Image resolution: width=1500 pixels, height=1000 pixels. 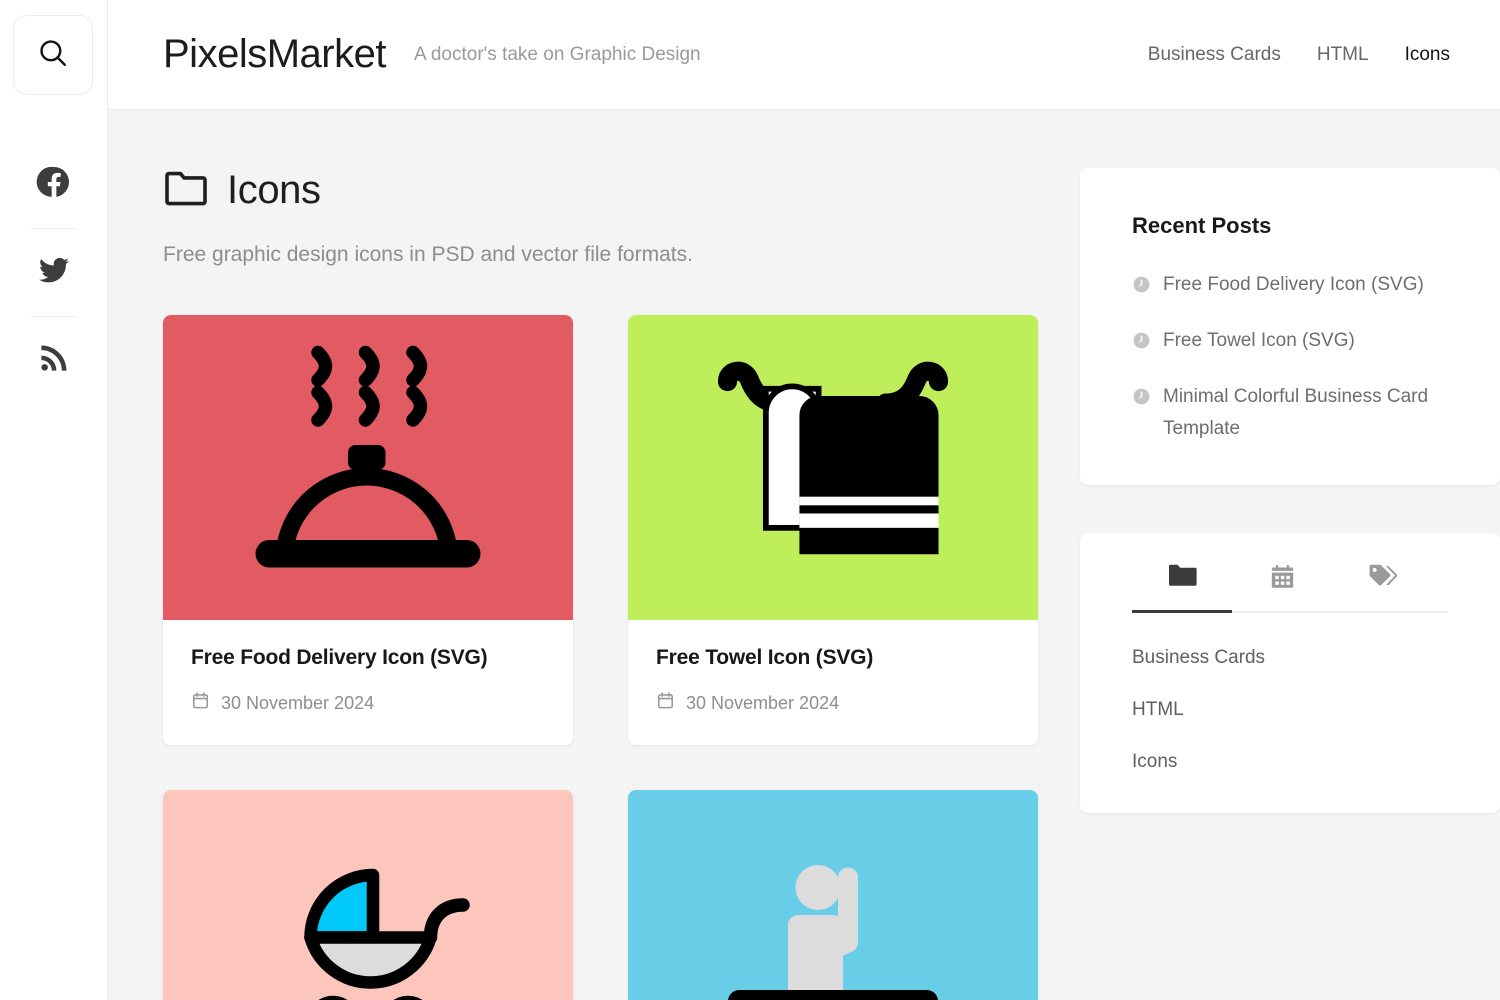 I want to click on taxonomy-item-icons: Icons, so click(x=1290, y=762).